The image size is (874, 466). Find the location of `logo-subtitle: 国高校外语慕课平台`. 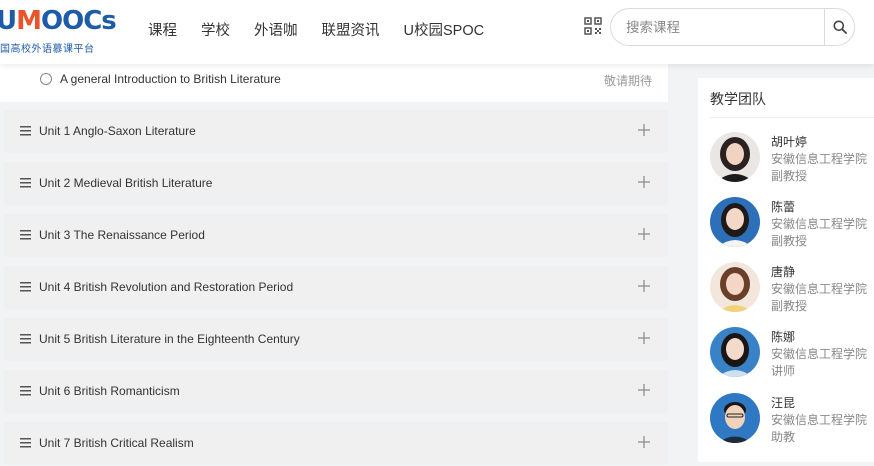

logo-subtitle: 国高校外语慕课平台 is located at coordinates (47, 49).